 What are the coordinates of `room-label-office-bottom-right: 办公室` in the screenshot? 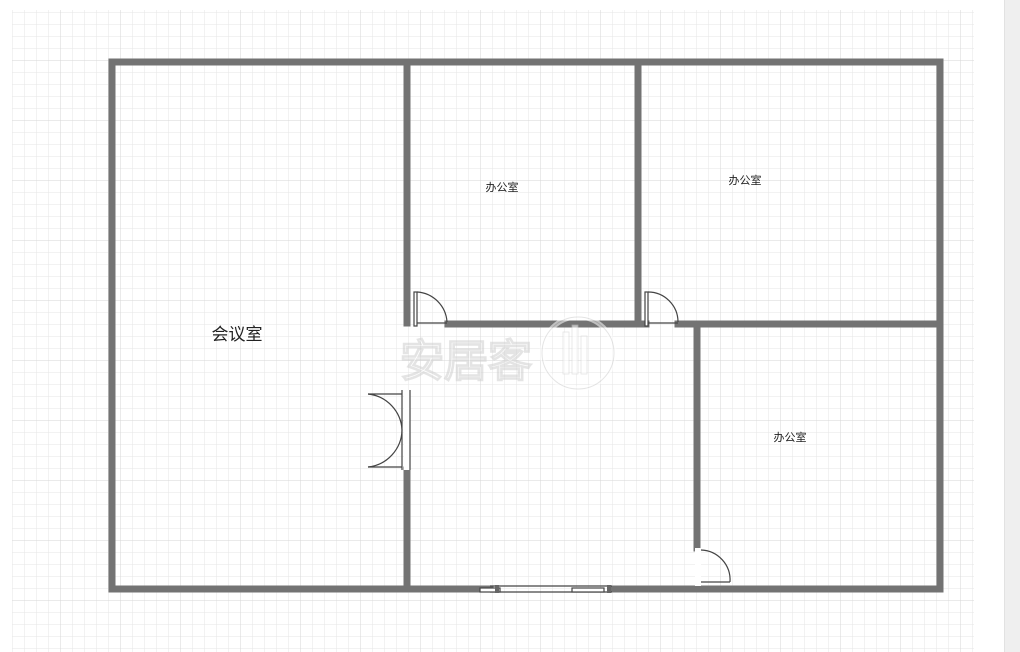 It's located at (790, 437).